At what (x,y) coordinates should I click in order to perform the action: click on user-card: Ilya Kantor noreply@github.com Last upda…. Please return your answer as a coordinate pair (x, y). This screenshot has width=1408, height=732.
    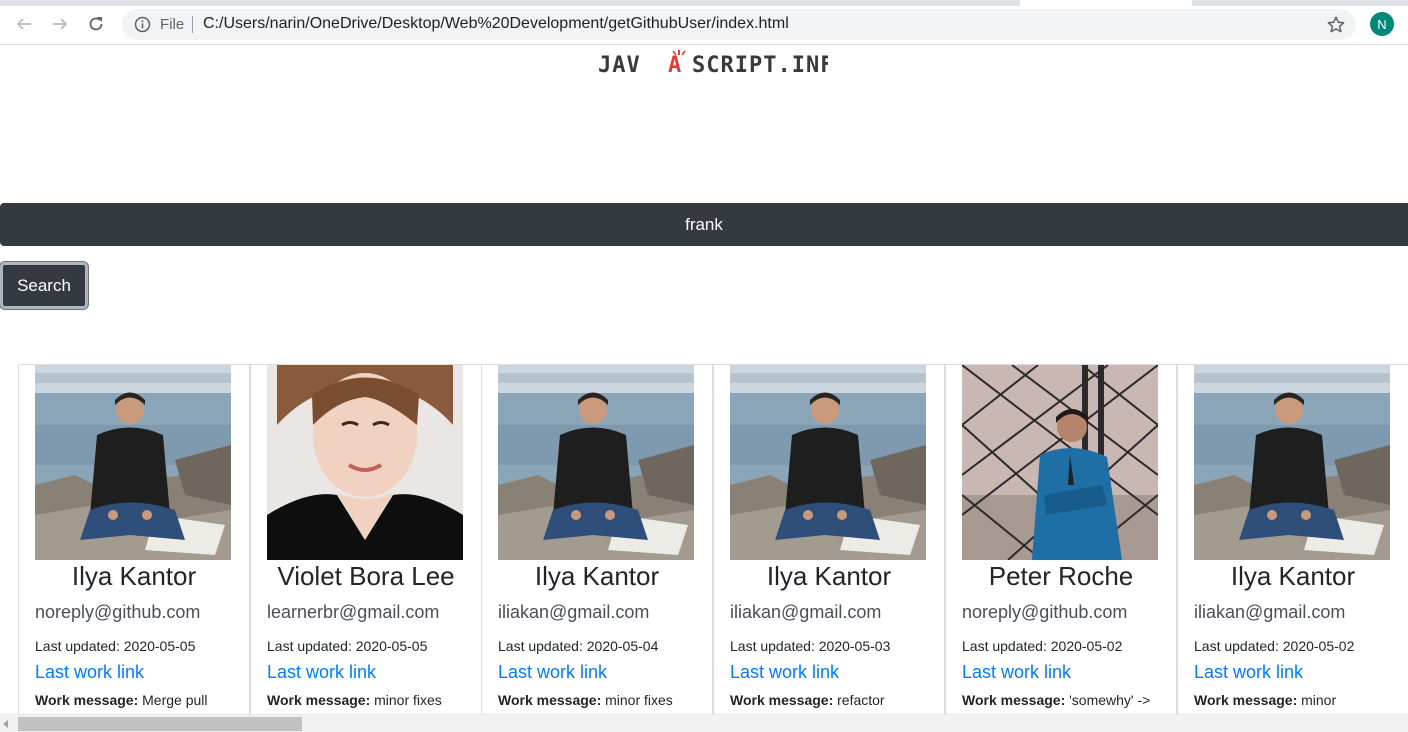
    Looking at the image, I should click on (134, 539).